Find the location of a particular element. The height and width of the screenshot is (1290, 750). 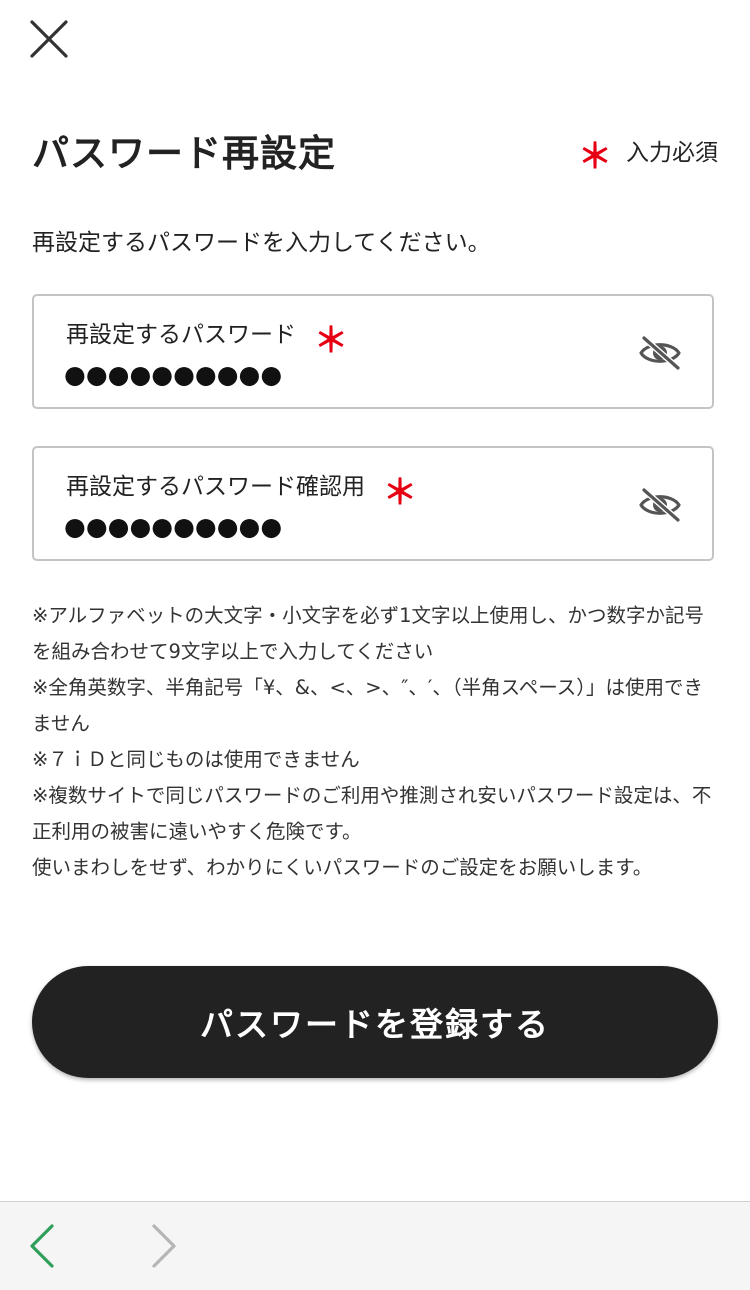

confirm-password-input is located at coordinates (334, 527).